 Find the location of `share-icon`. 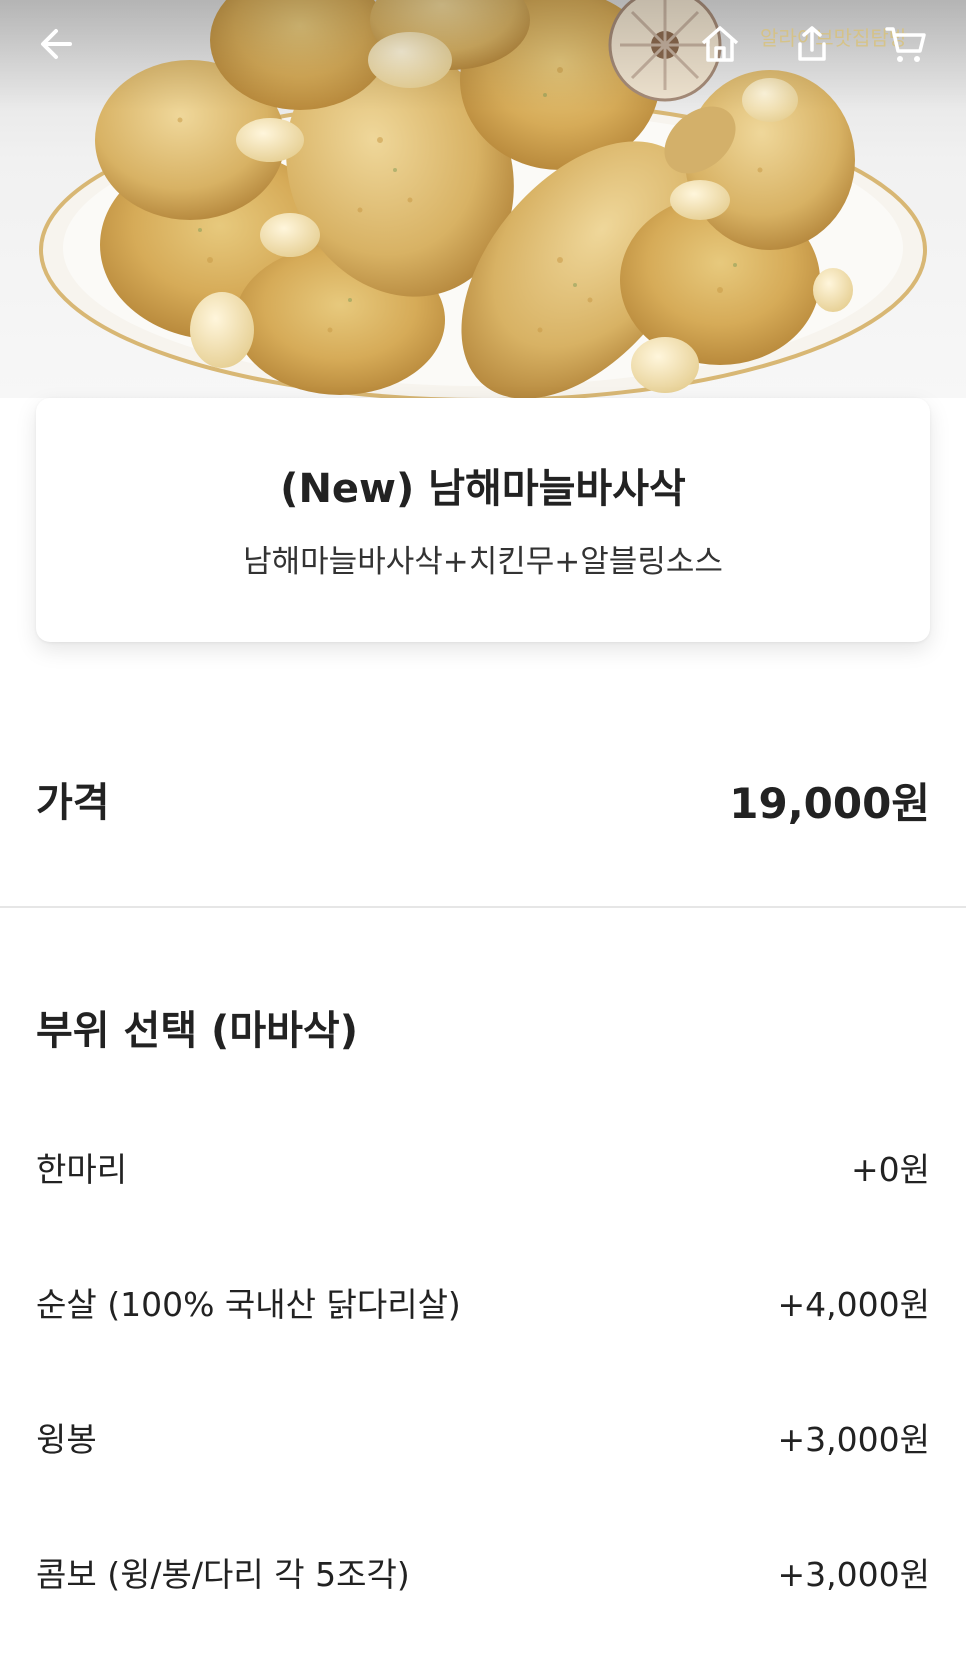

share-icon is located at coordinates (812, 43).